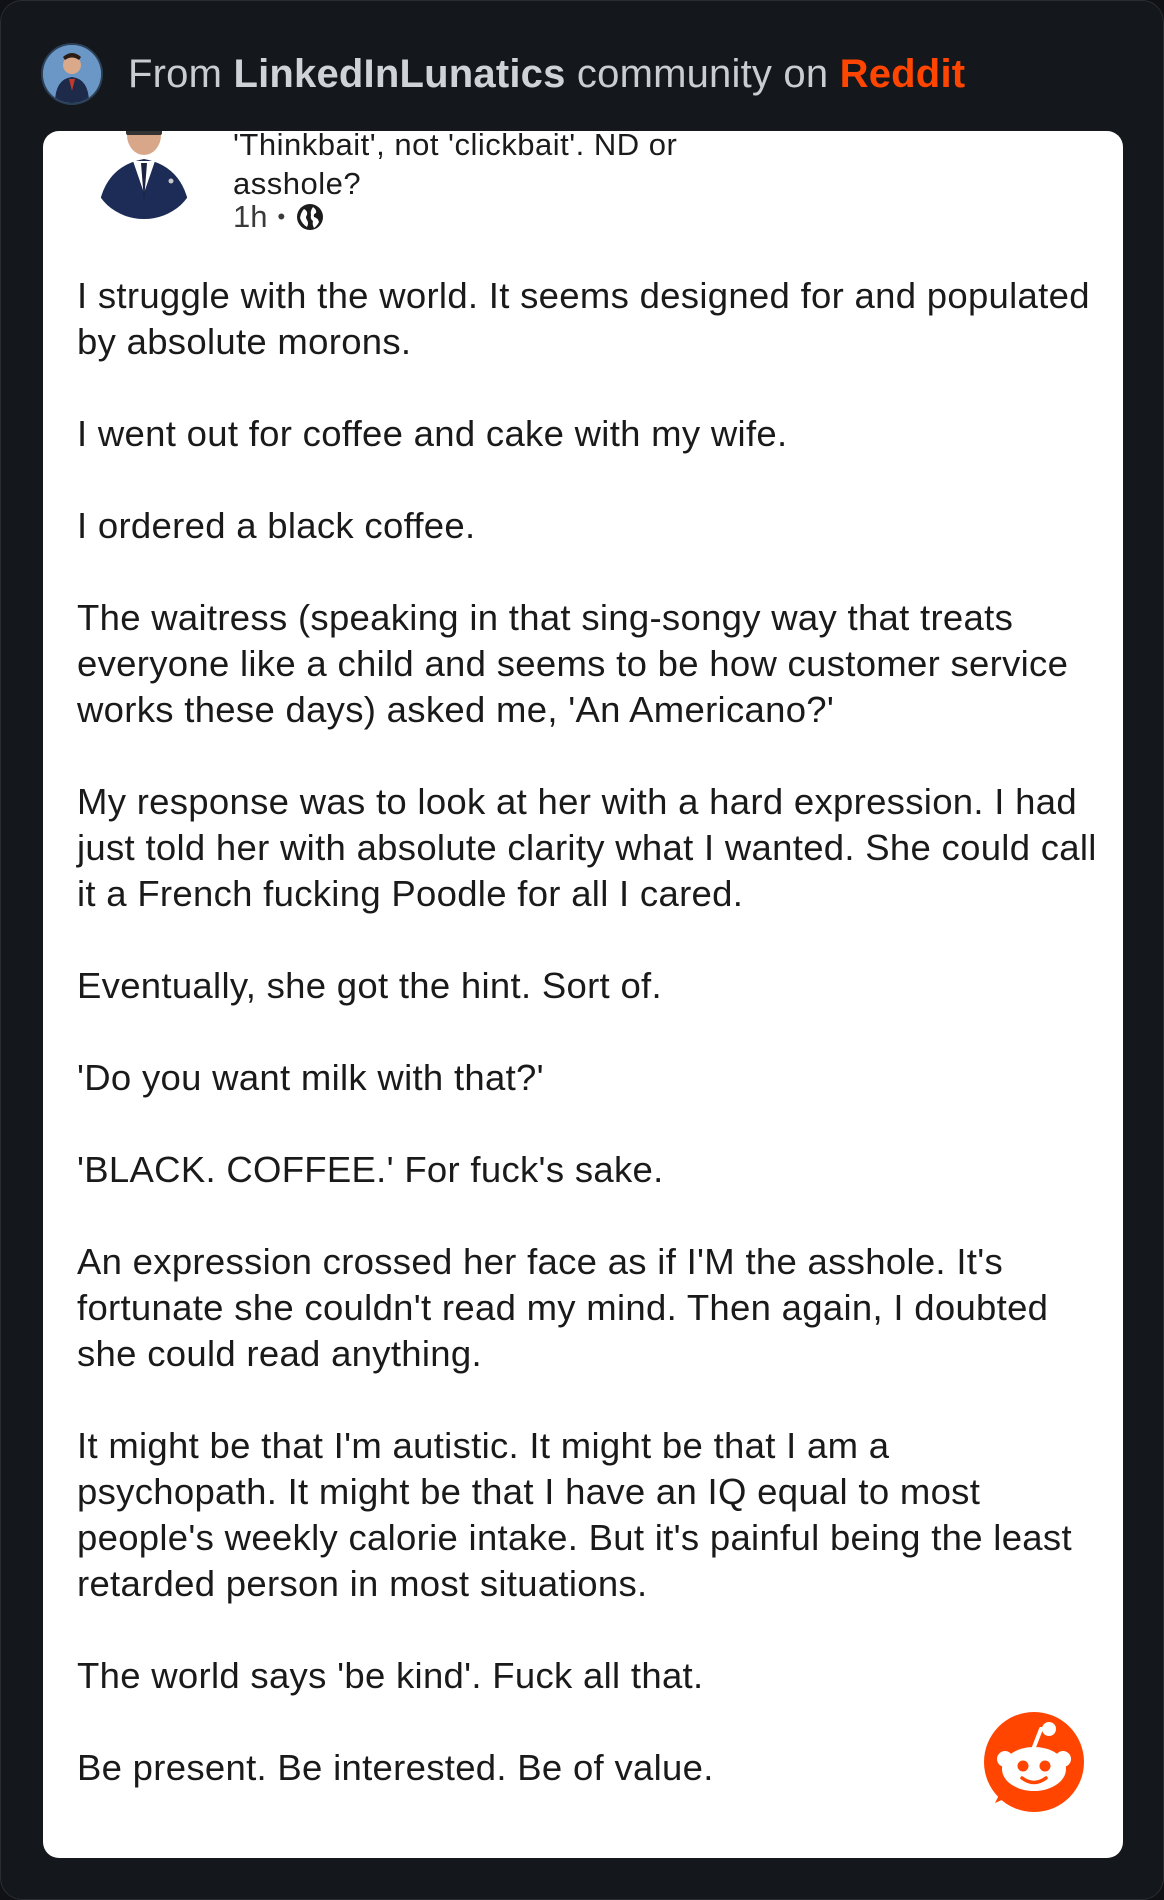 The image size is (1164, 1900). I want to click on post-paragraph: The world says 'be kind'. Fuck all that., so click(390, 1675).